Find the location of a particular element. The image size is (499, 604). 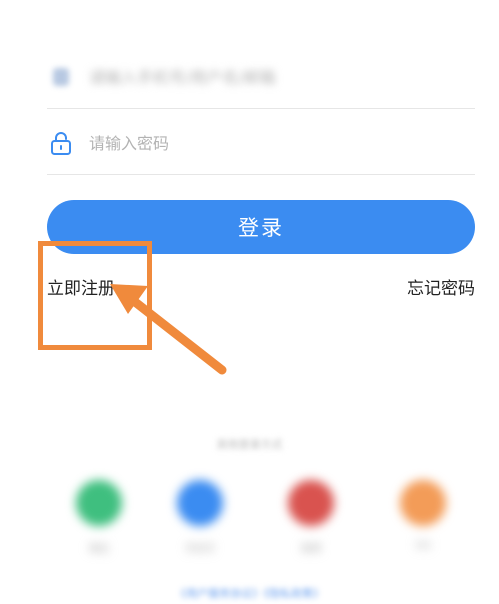

user-icon is located at coordinates (61, 77).